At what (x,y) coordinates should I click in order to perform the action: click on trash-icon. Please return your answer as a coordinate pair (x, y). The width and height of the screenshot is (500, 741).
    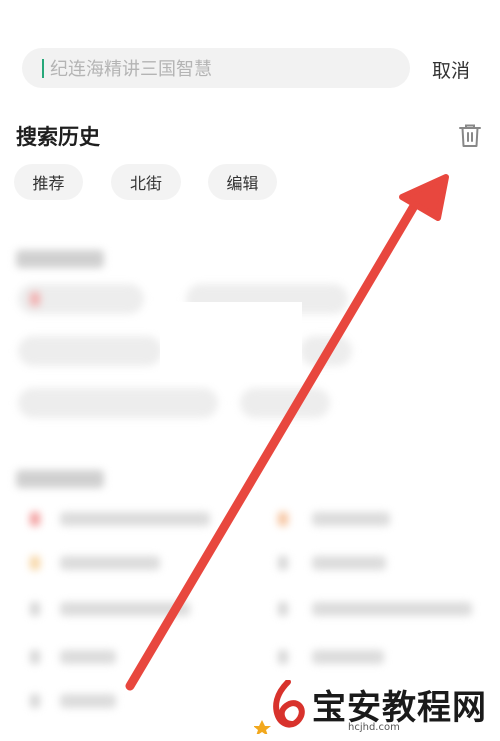
    Looking at the image, I should click on (470, 136).